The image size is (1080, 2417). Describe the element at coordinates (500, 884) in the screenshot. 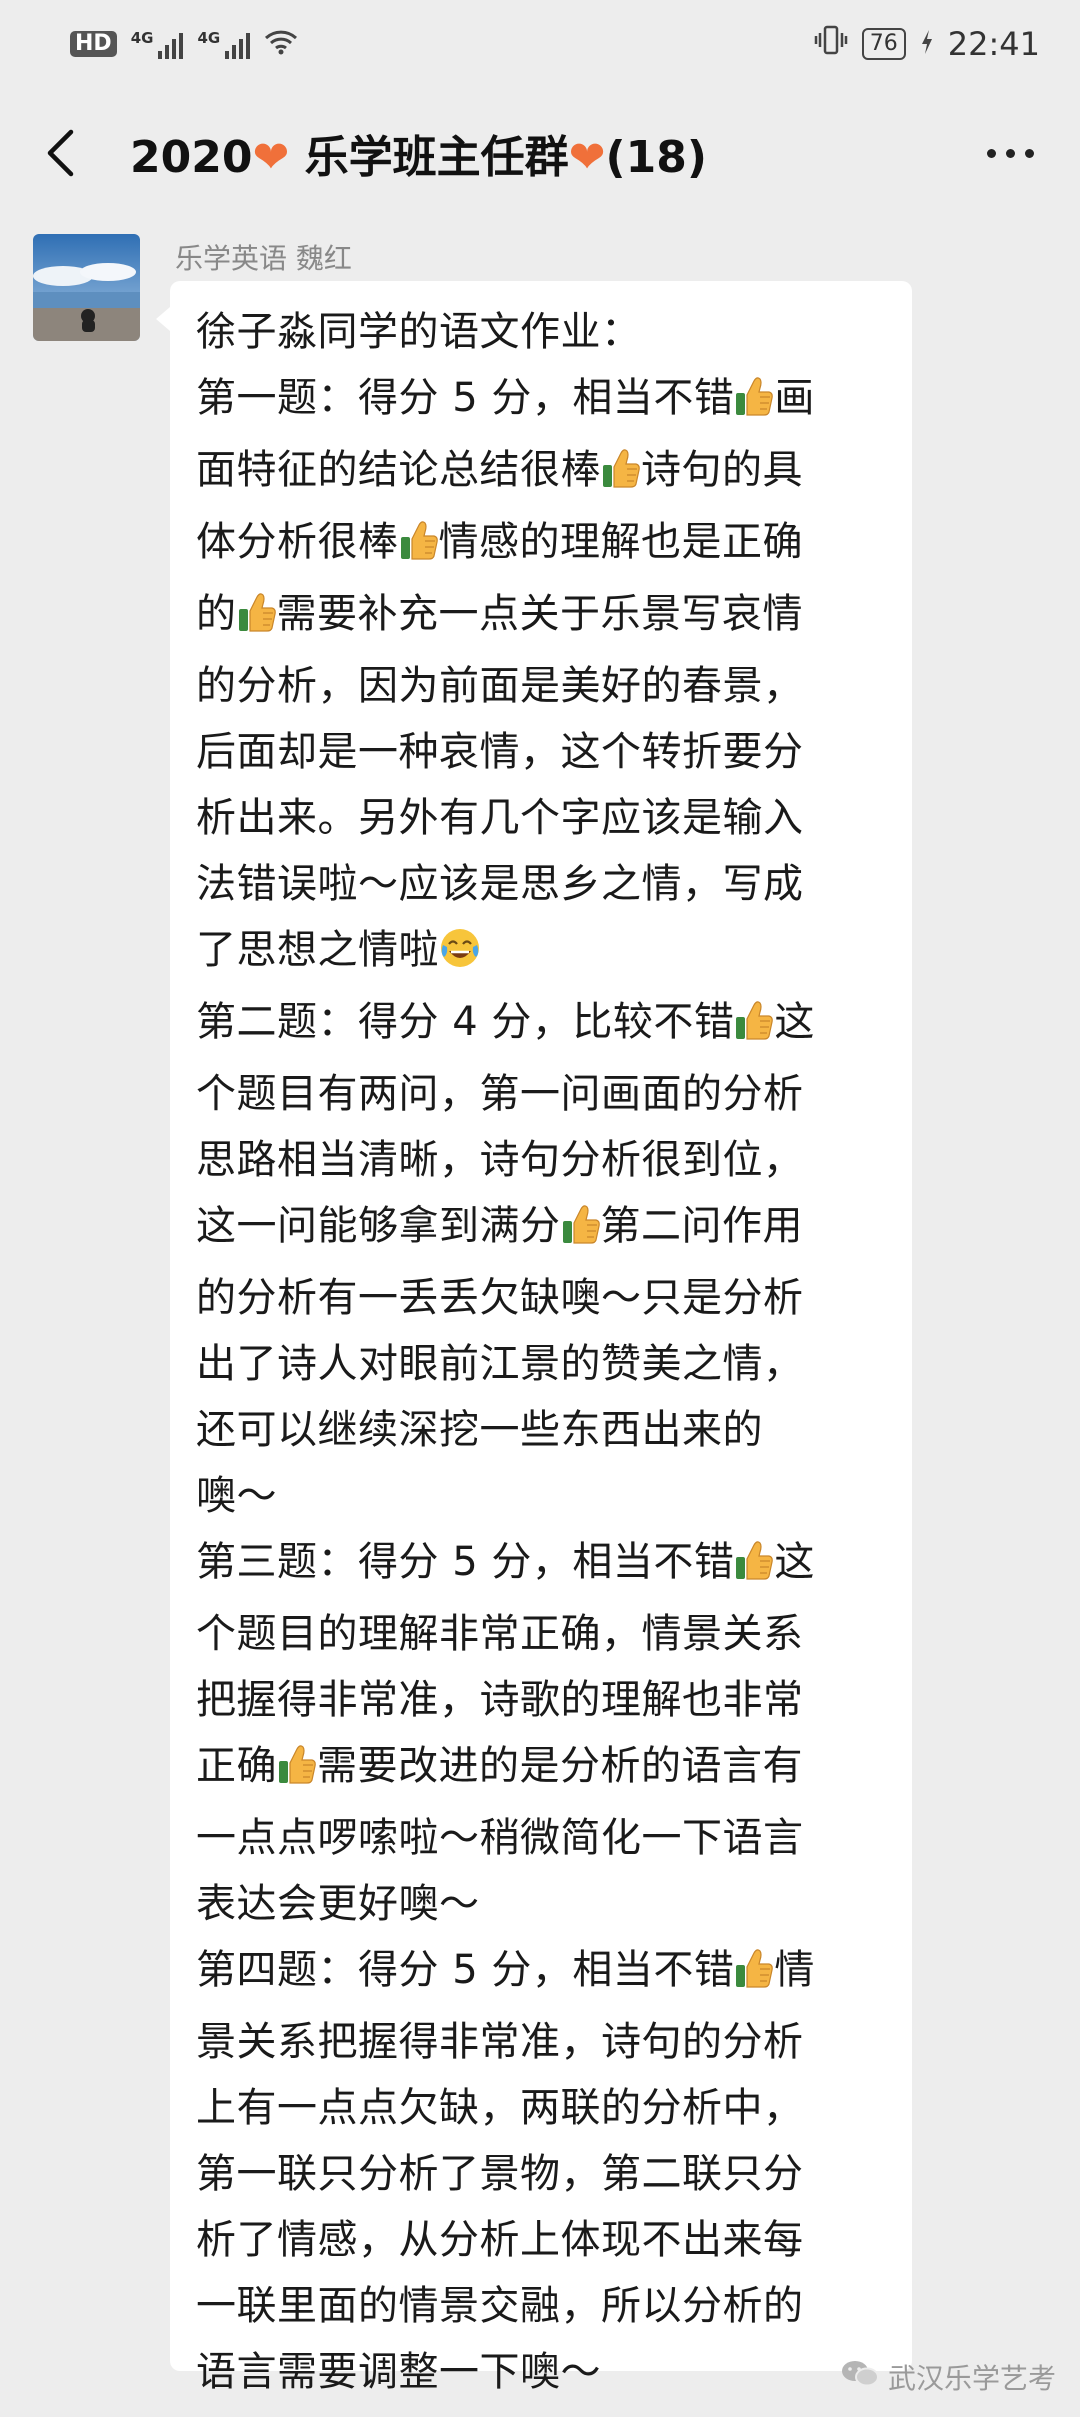

I see `message-text-segment: 法错误啦～应该是思乡之情，写成` at that location.